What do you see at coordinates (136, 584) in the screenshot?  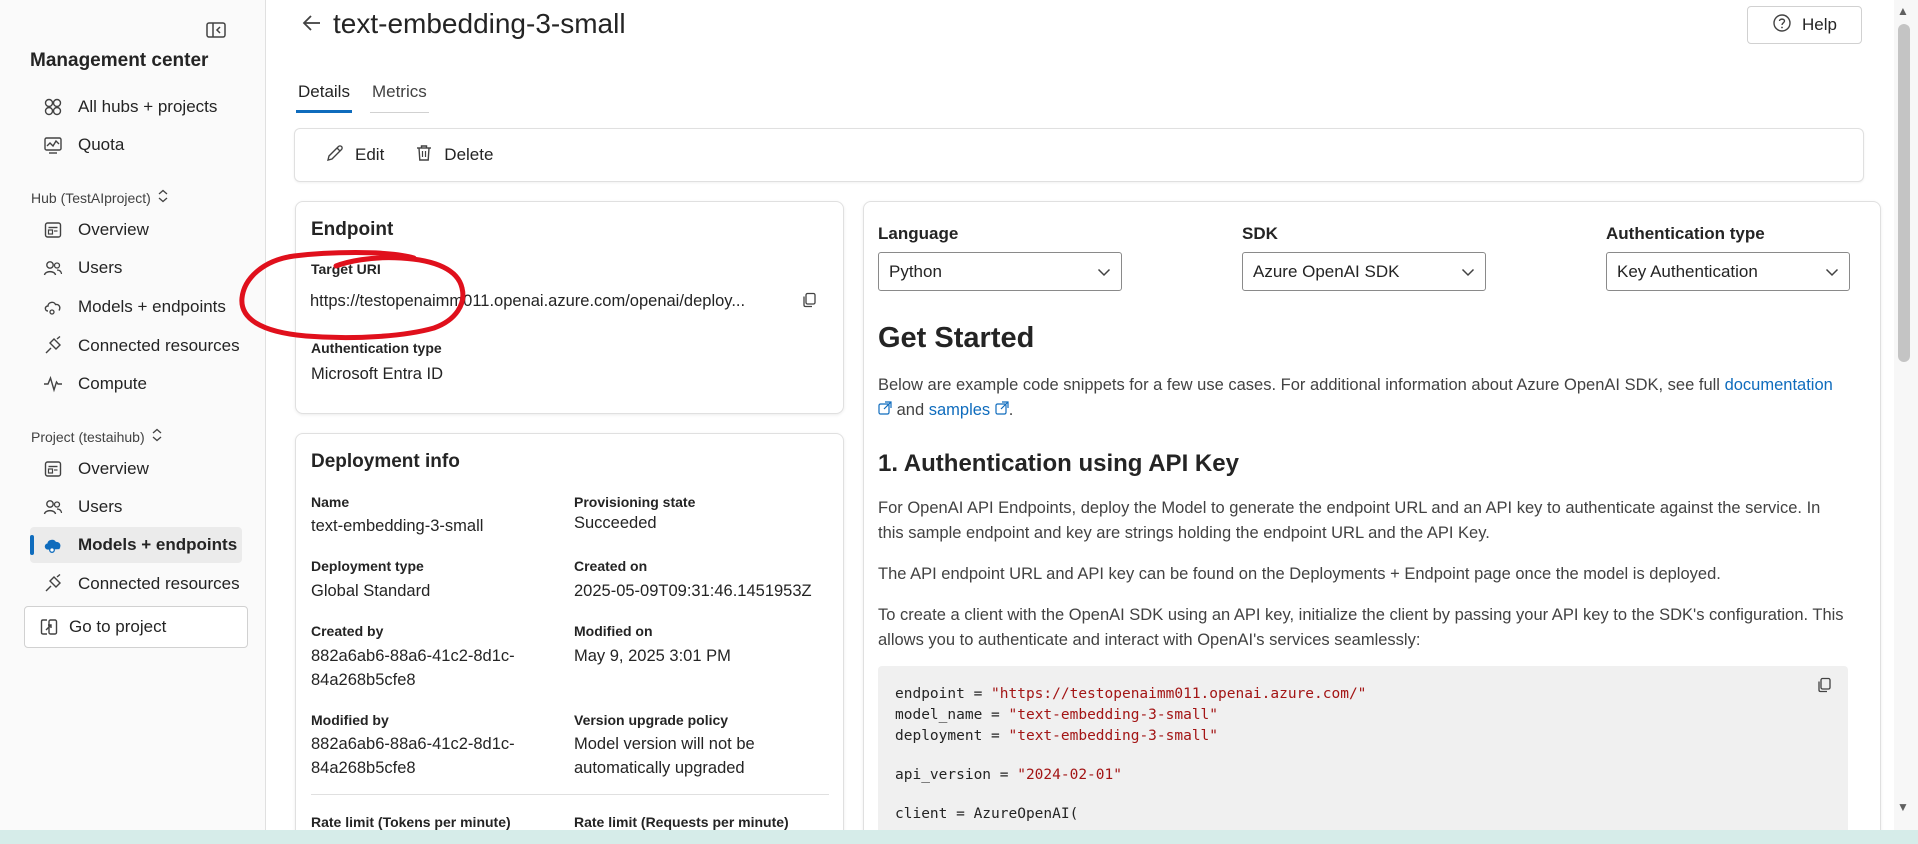 I see `sidebar-item-project-connected: Connected resources` at bounding box center [136, 584].